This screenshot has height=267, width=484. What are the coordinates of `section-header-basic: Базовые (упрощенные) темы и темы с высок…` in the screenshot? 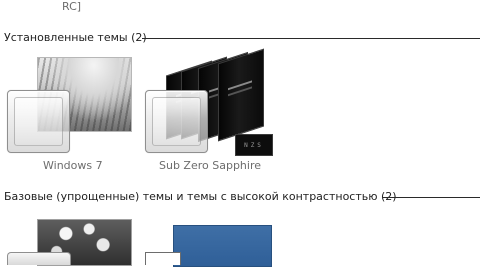 It's located at (200, 196).